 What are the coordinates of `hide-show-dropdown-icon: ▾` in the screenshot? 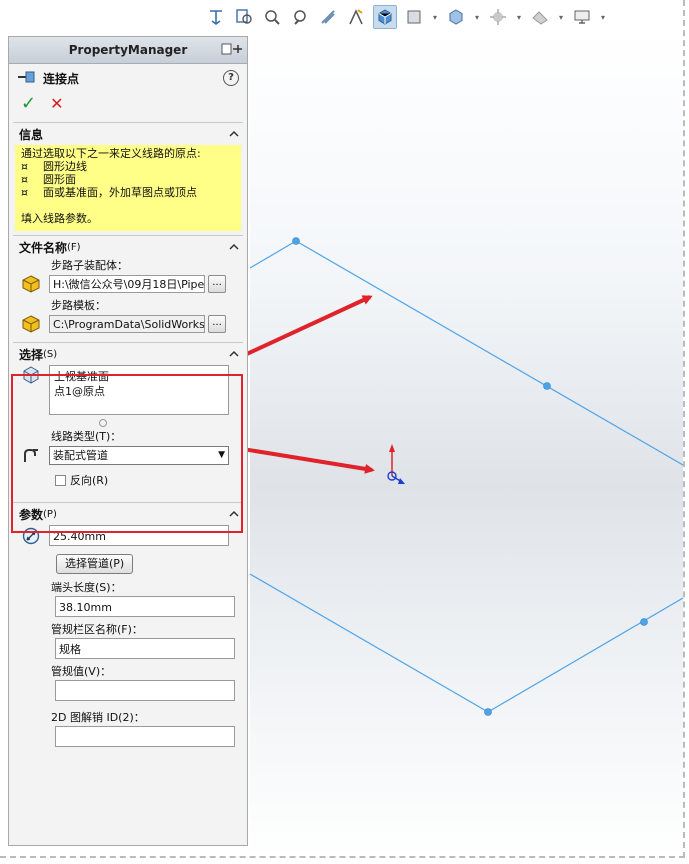 It's located at (477, 17).